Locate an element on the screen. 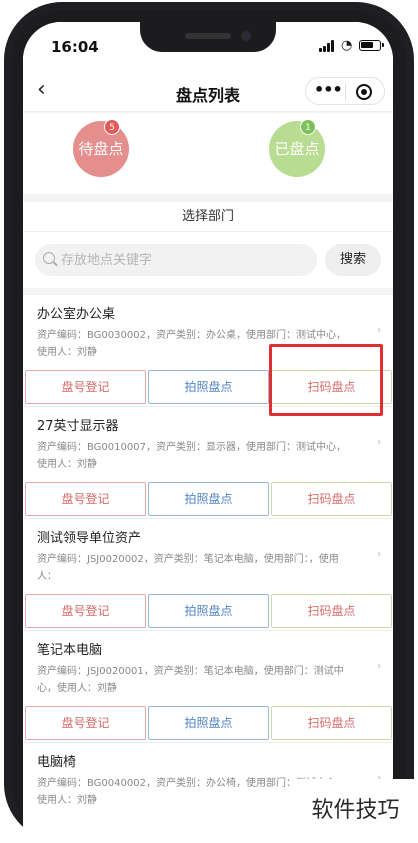 This screenshot has width=418, height=843. inventory-summary: 待盘点 5 已盘点 1 is located at coordinates (208, 153).